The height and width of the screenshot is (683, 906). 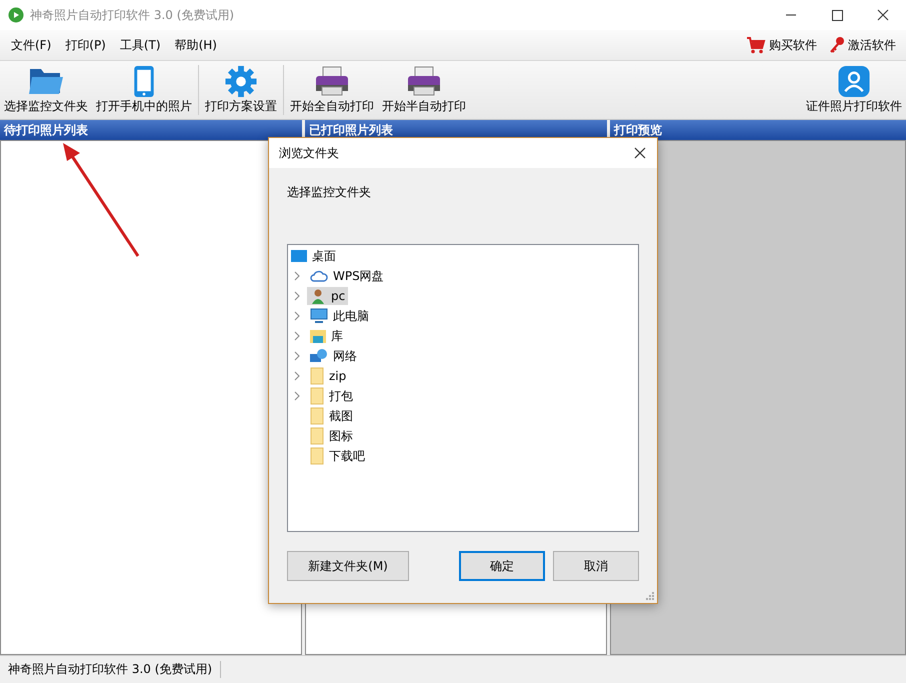 I want to click on tree-item: 下载吧, so click(x=337, y=456).